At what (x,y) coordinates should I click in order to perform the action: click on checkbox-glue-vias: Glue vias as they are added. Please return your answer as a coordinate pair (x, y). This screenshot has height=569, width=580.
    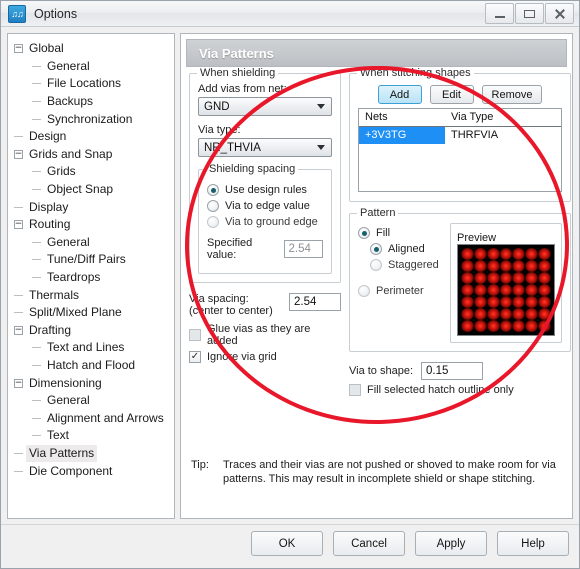
    Looking at the image, I should click on (265, 335).